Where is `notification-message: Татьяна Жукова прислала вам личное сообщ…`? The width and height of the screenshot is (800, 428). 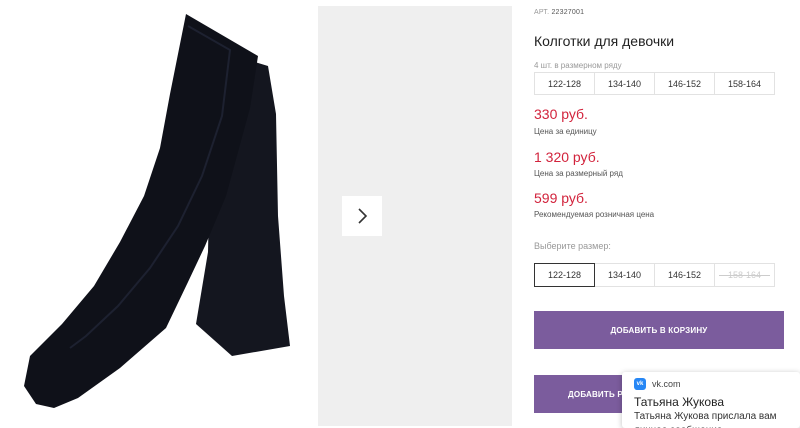
notification-message: Татьяна Жукова прислала вам личное сообщ… is located at coordinates (705, 419).